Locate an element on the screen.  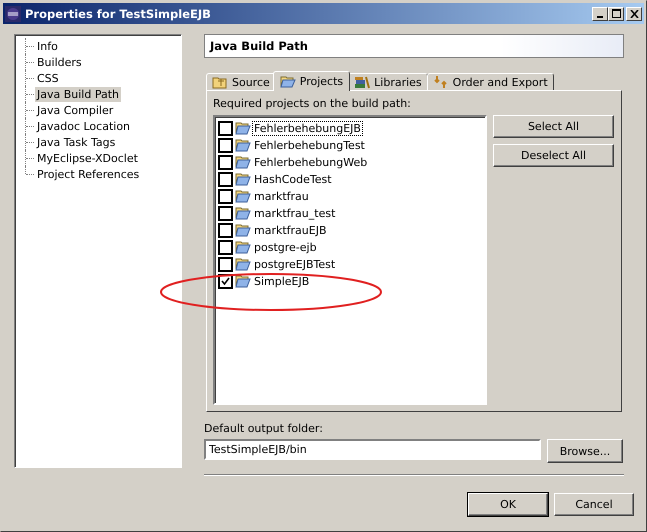
minimize-icon is located at coordinates (600, 17).